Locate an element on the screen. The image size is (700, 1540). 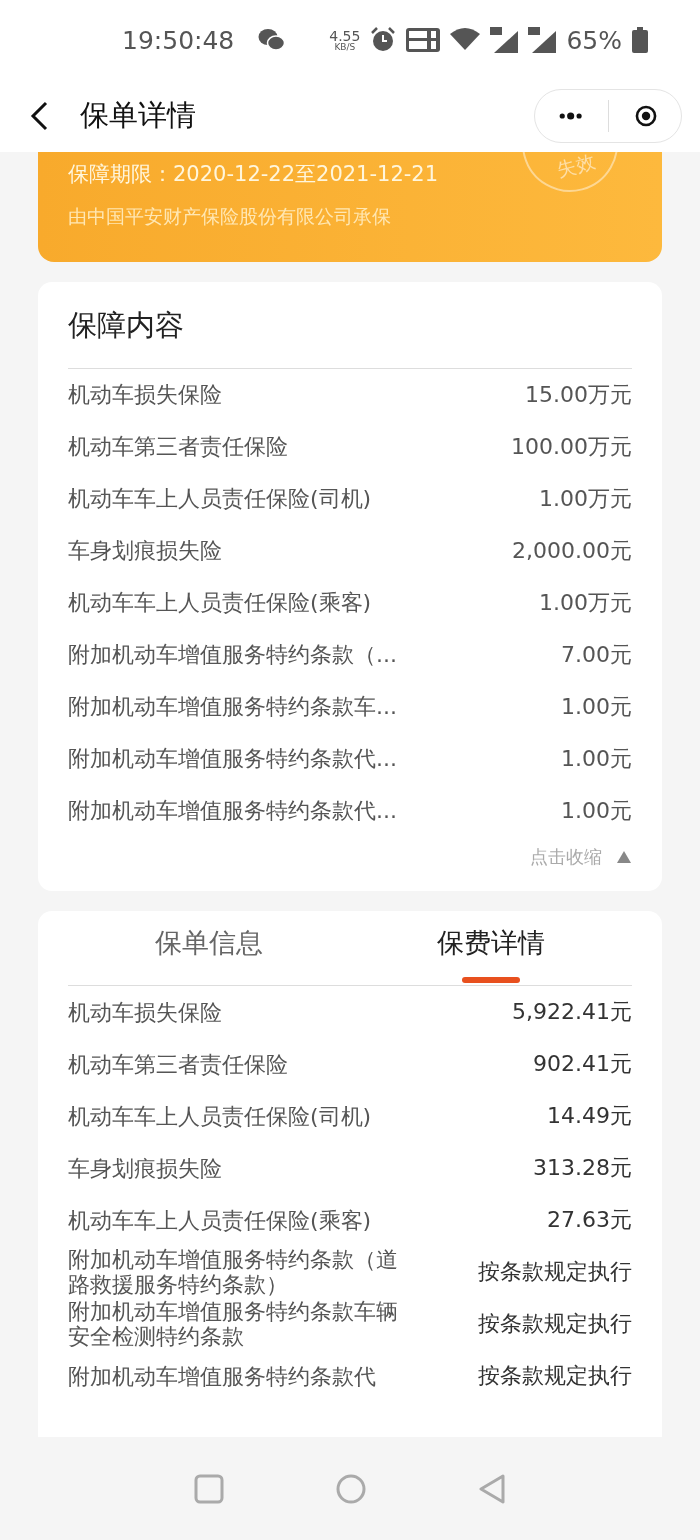
stamp-text: 失效 is located at coordinates (576, 167).